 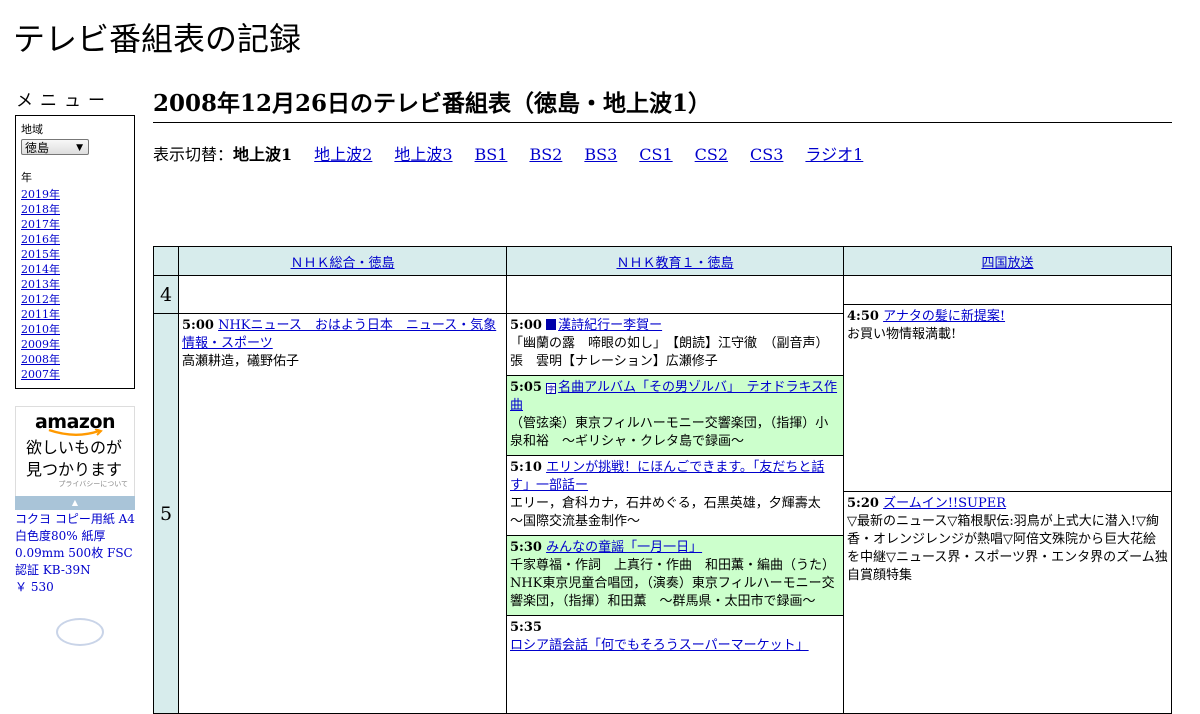 I want to click on channel-header: ＮＨＫ教育１・徳島, so click(x=675, y=261).